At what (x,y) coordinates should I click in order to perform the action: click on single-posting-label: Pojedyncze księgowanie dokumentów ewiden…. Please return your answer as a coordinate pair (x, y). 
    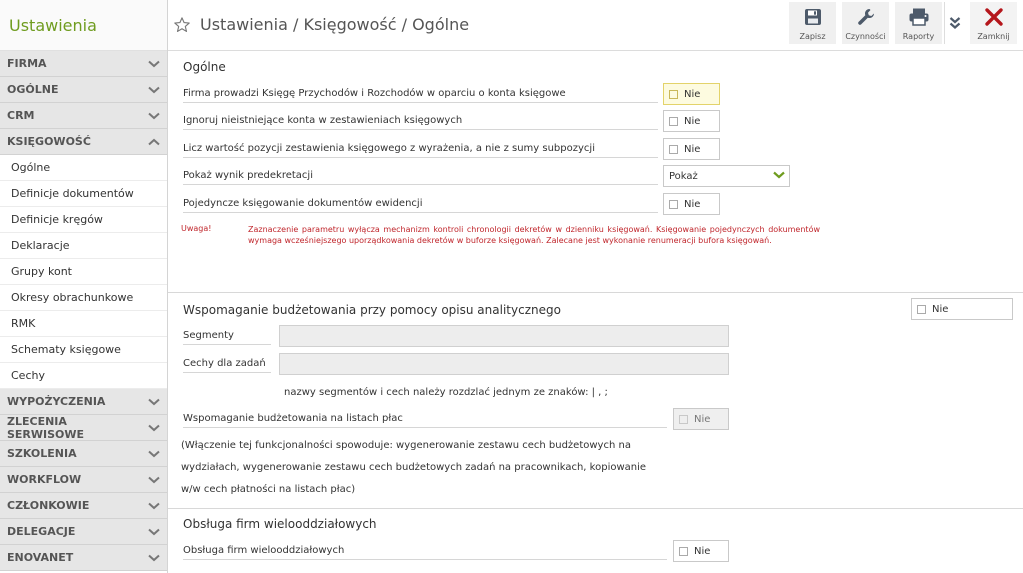
    Looking at the image, I should click on (420, 205).